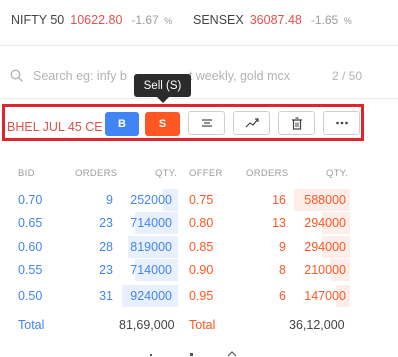 This screenshot has width=398, height=357. What do you see at coordinates (325, 270) in the screenshot?
I see `offer-qty: 210000` at bounding box center [325, 270].